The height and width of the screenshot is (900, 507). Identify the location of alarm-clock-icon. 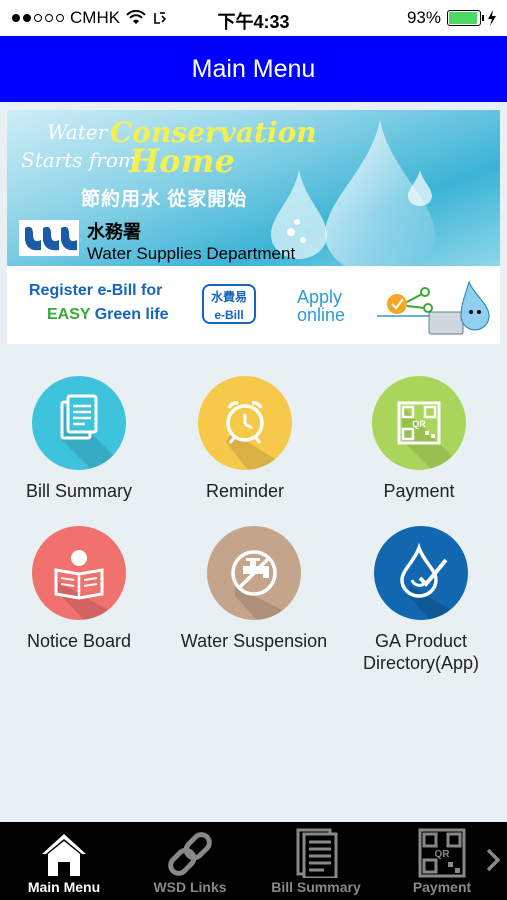
(245, 423).